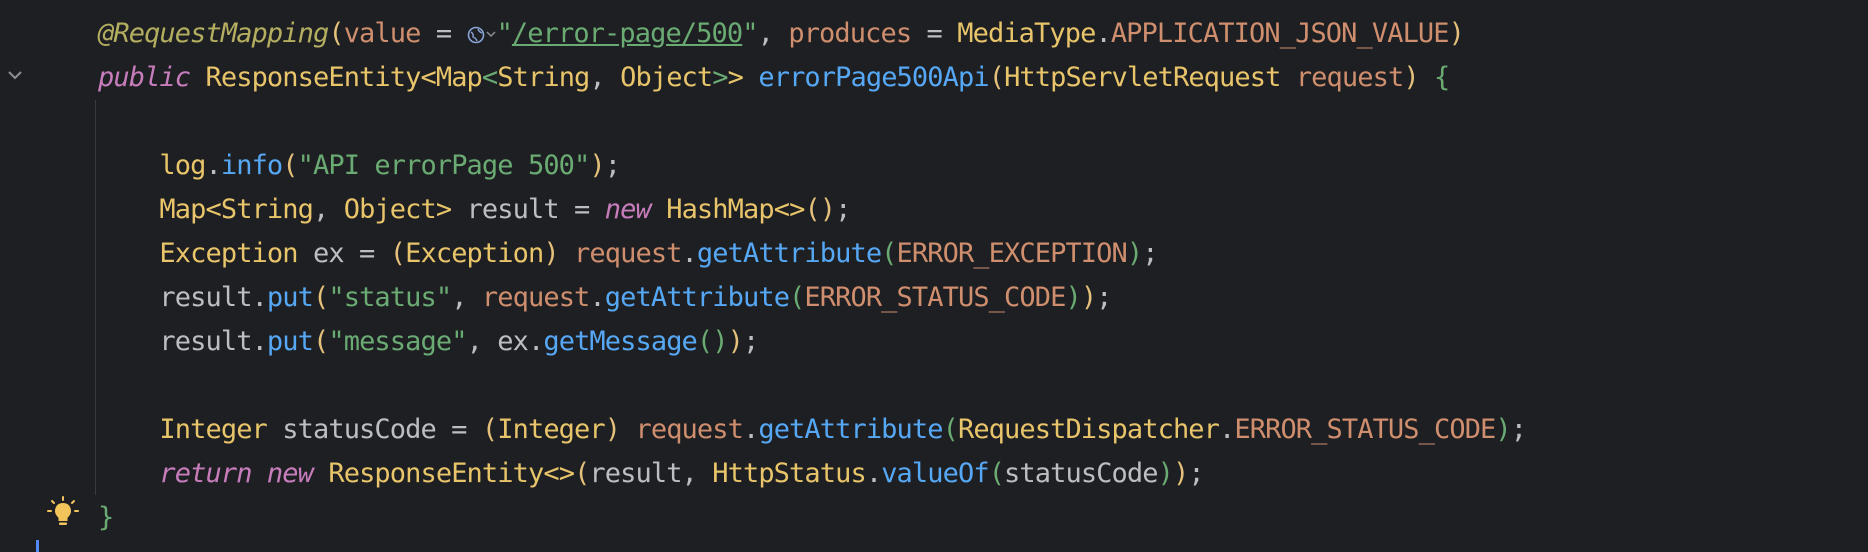  Describe the element at coordinates (251, 165) in the screenshot. I see `code-token: info` at that location.